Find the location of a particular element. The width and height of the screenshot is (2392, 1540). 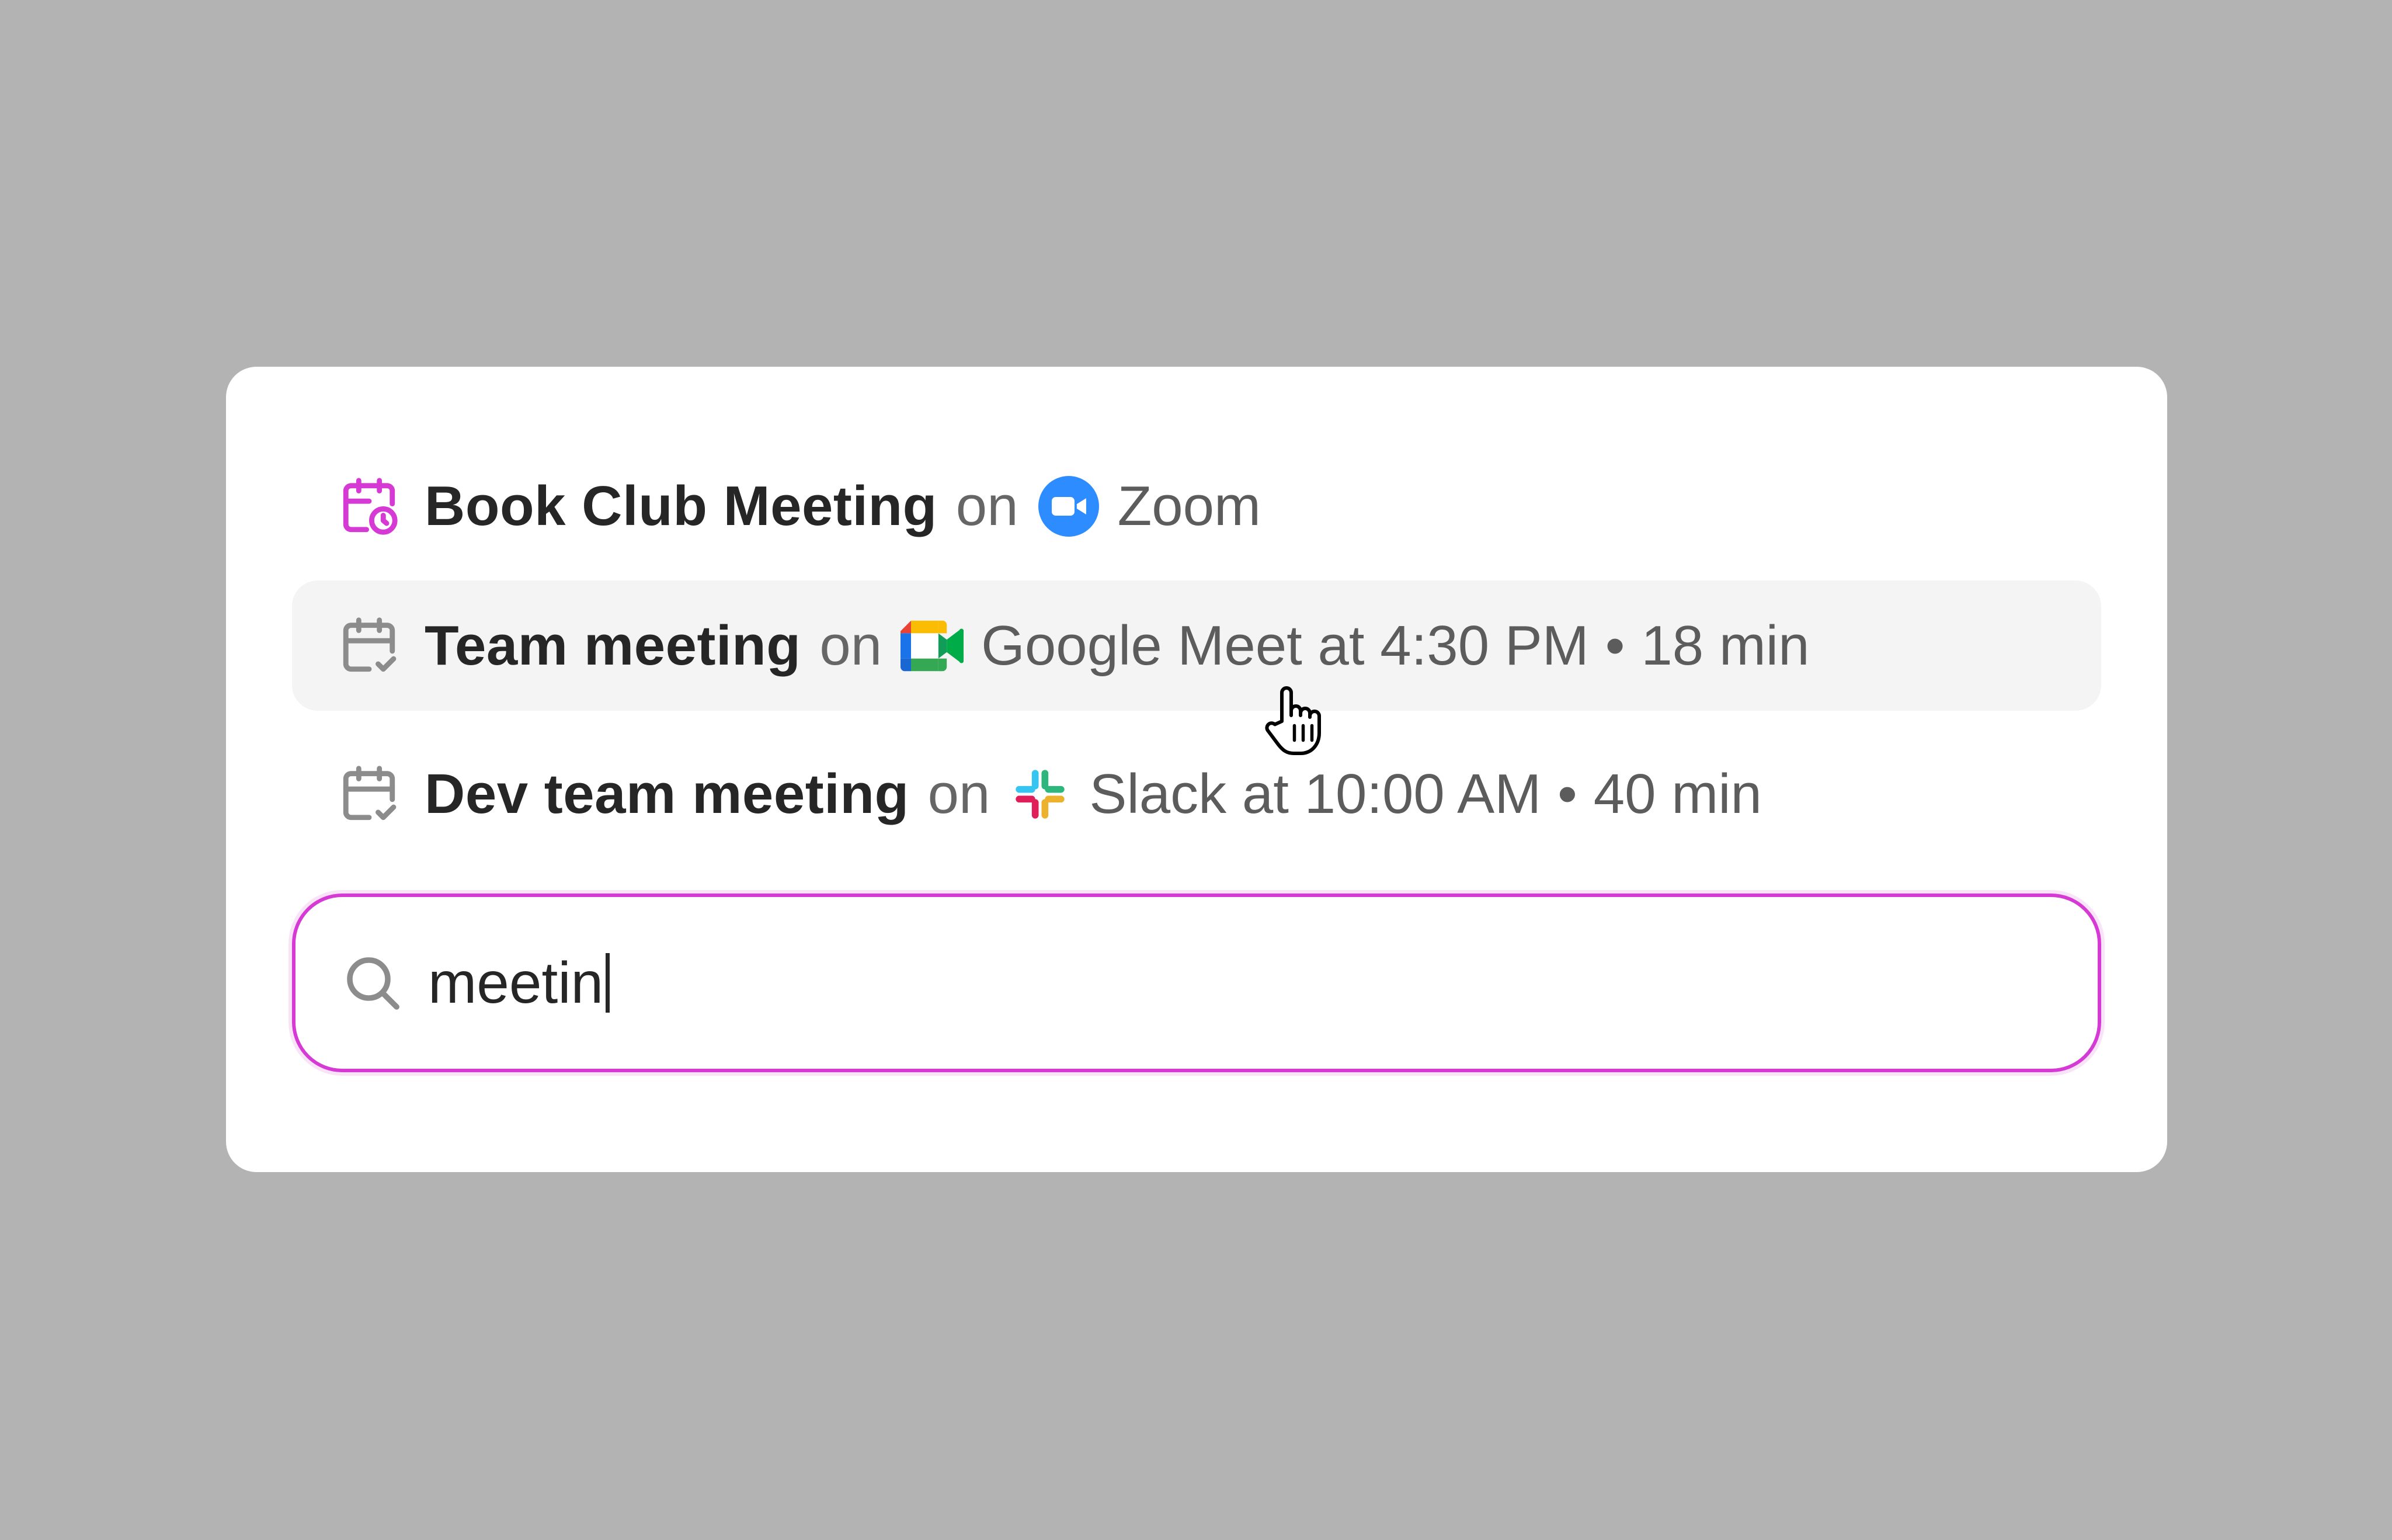

search-input-value: meetin is located at coordinates (515, 984).